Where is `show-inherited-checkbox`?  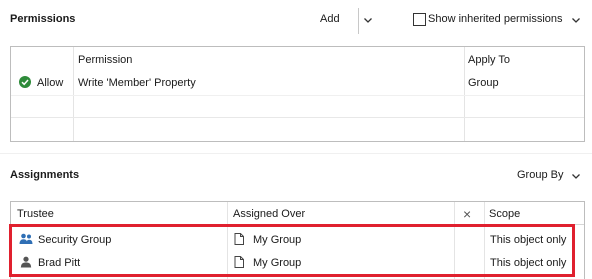 show-inherited-checkbox is located at coordinates (419, 19).